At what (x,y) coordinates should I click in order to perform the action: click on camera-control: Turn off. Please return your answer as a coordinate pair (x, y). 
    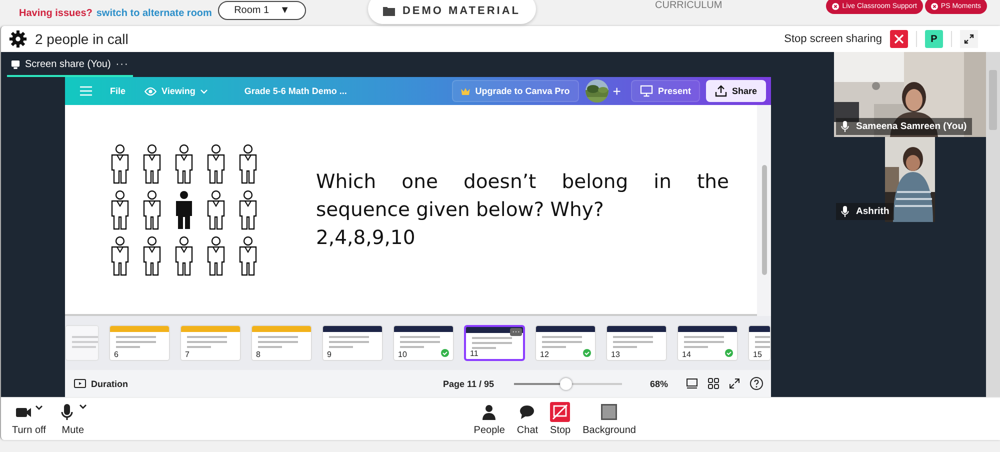
    Looking at the image, I should click on (29, 419).